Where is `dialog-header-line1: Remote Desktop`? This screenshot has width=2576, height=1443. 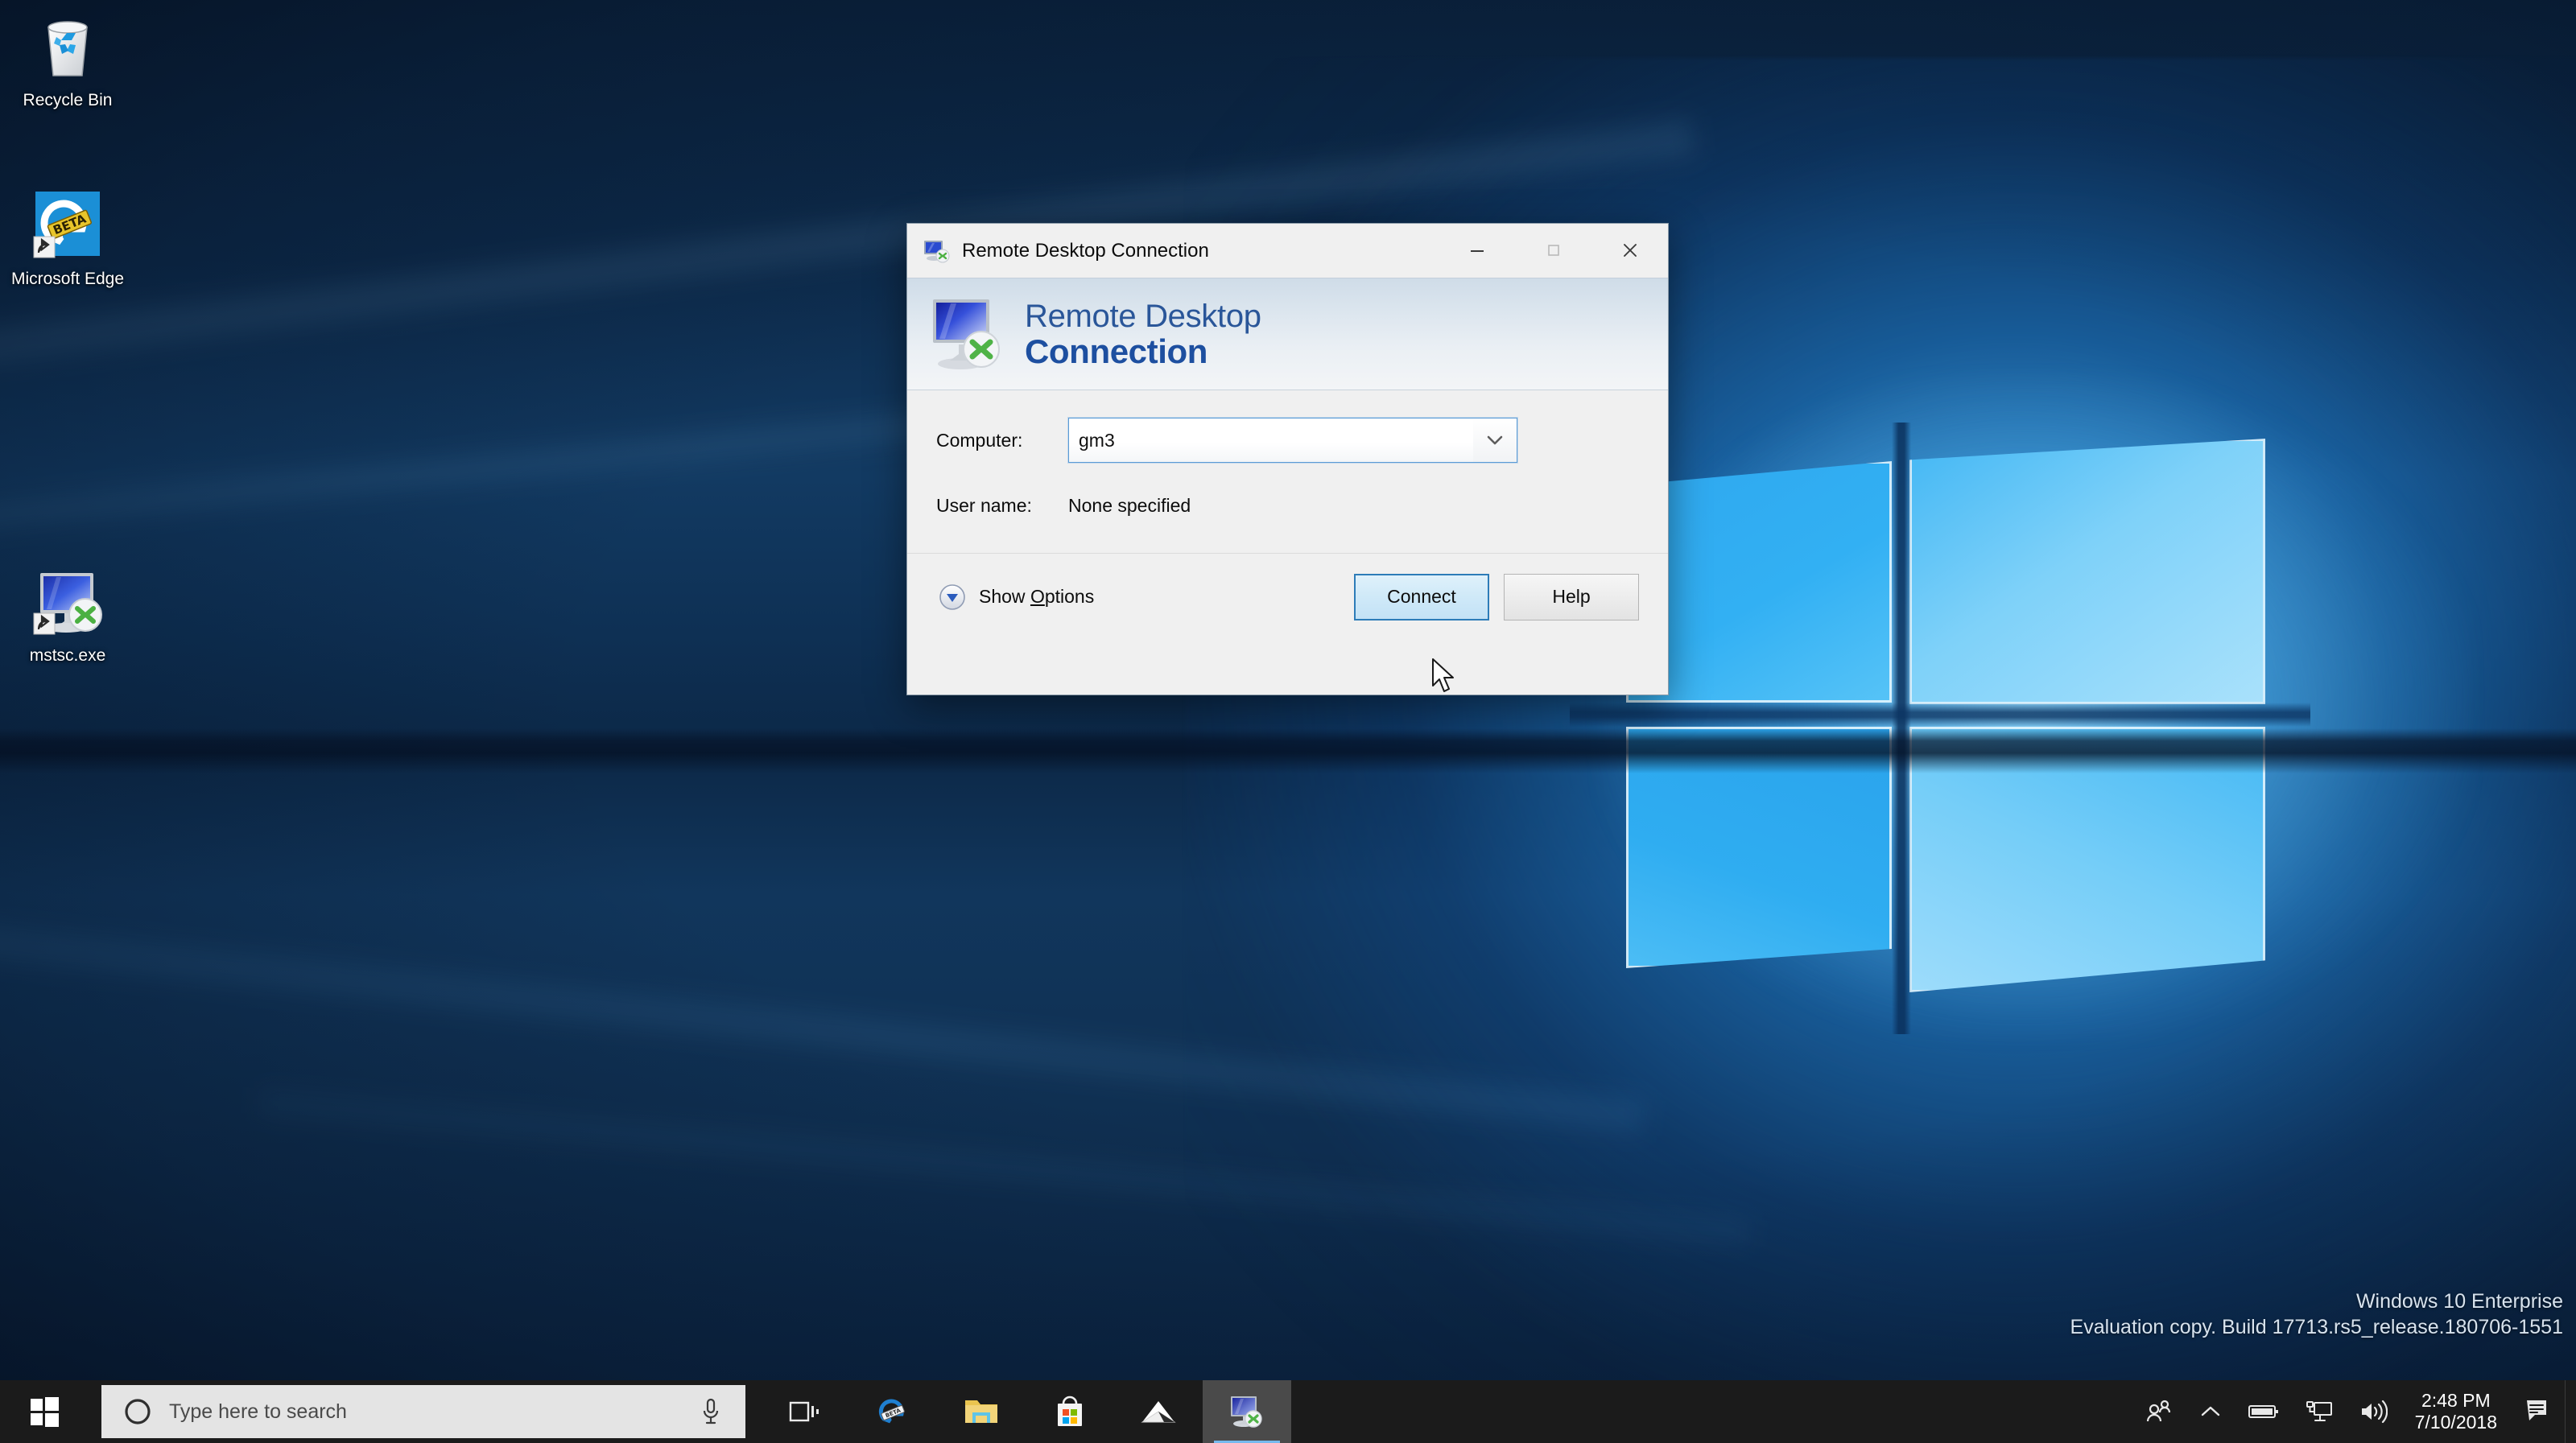 dialog-header-line1: Remote Desktop is located at coordinates (1143, 316).